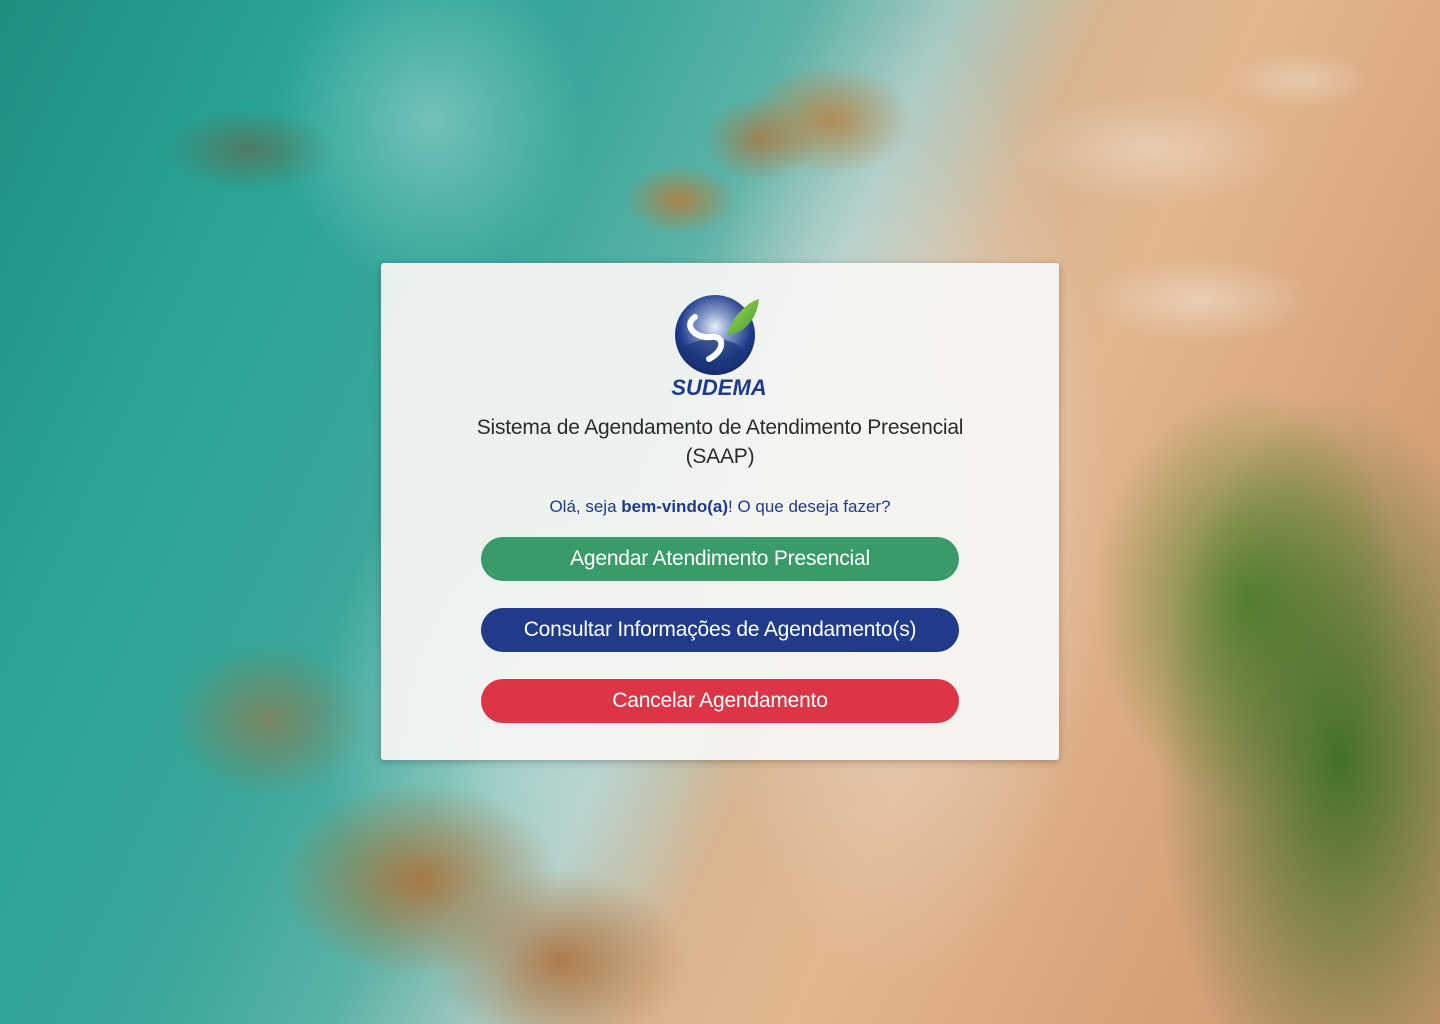 This screenshot has width=1440, height=1024. Describe the element at coordinates (718, 387) in the screenshot. I see `logo-wordmark: SUDEMA` at that location.